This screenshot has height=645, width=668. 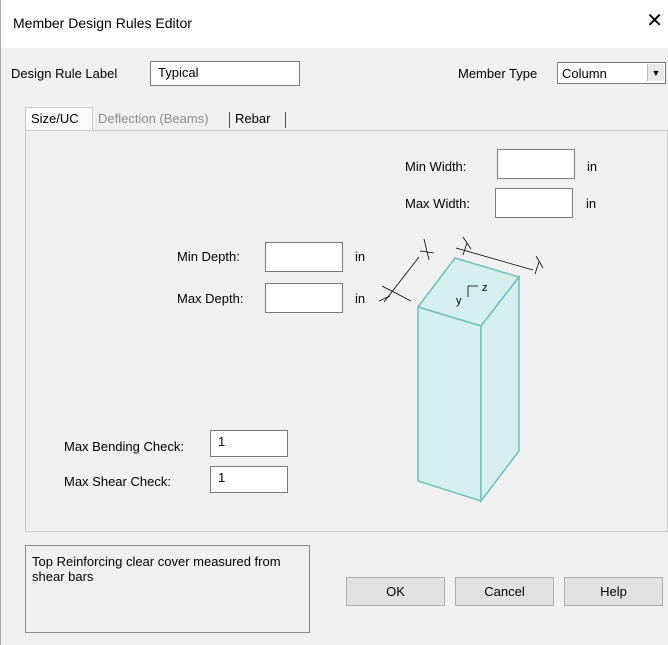 I want to click on min-depth-input, so click(x=304, y=257).